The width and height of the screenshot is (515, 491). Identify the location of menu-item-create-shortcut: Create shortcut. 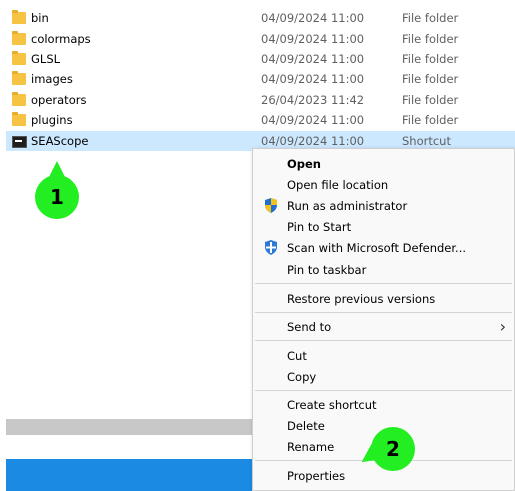
(383, 404).